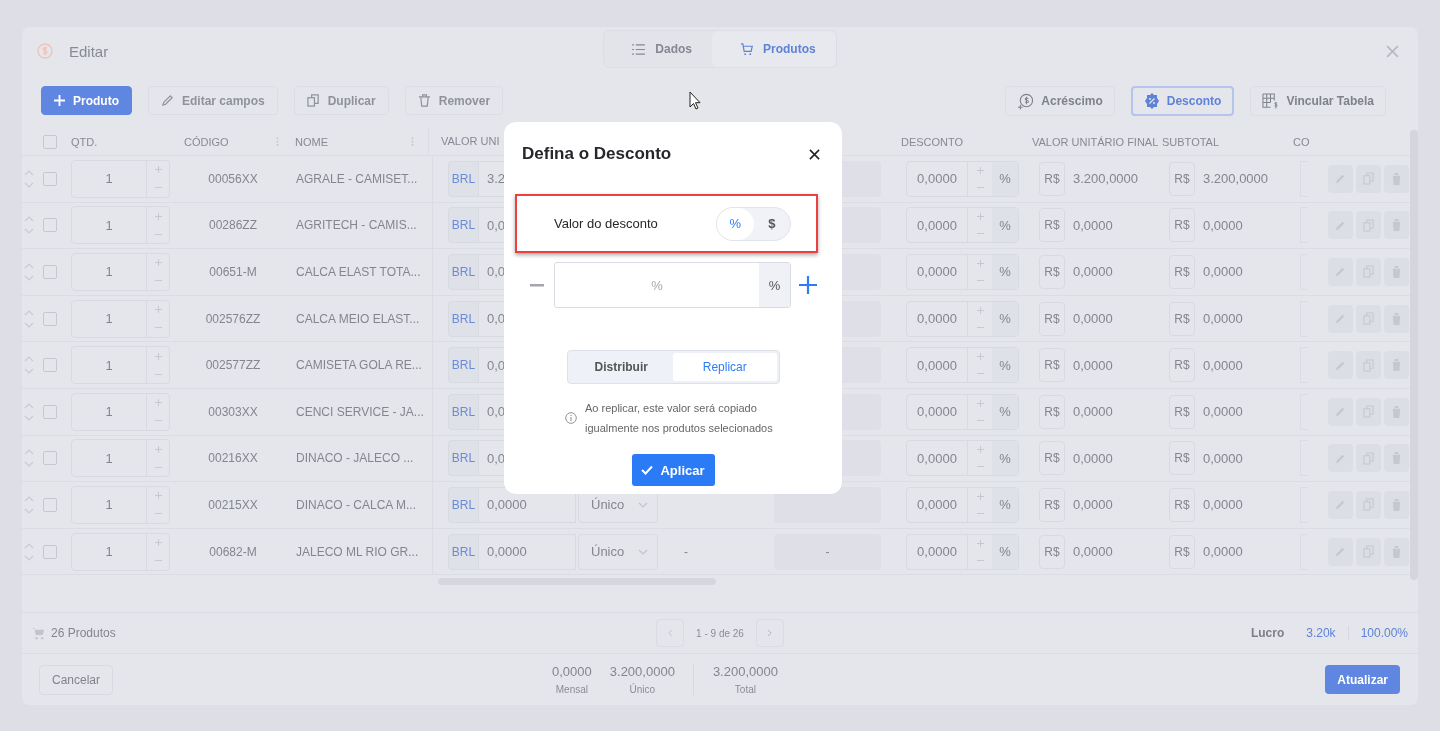 This screenshot has height=731, width=1440. I want to click on column-header: SUBTOTAL, so click(1191, 141).